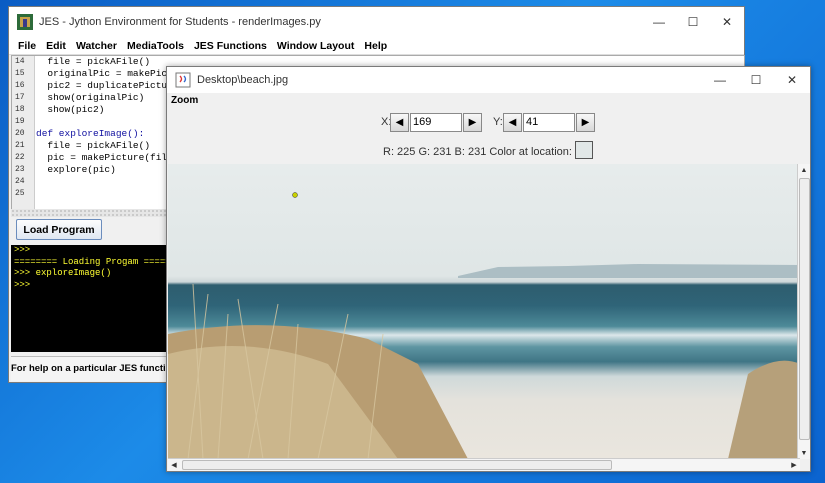  I want to click on y-increment-button: ▶, so click(585, 122).